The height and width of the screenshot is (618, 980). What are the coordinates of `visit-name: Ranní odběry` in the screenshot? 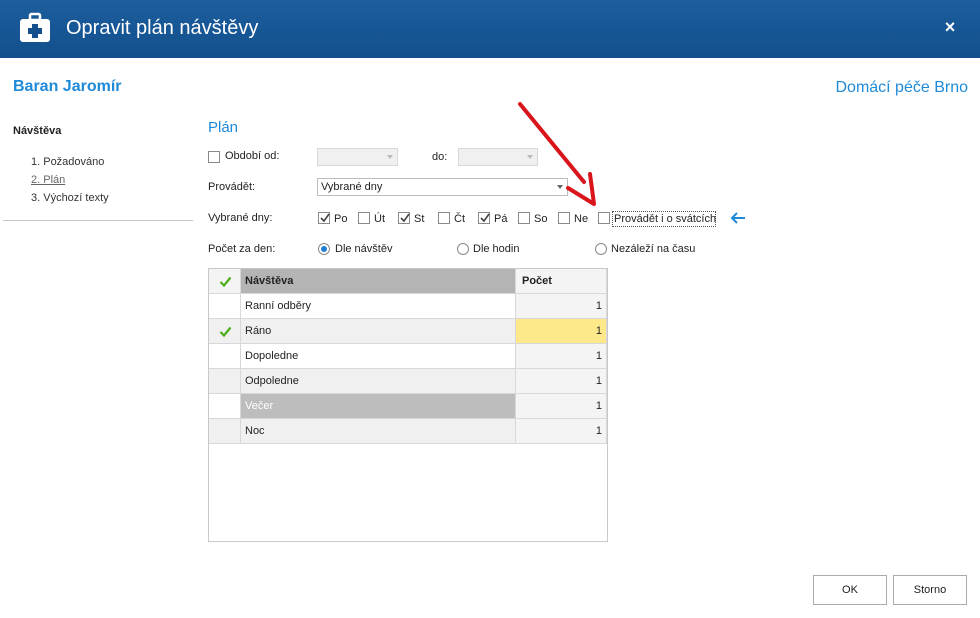 It's located at (378, 306).